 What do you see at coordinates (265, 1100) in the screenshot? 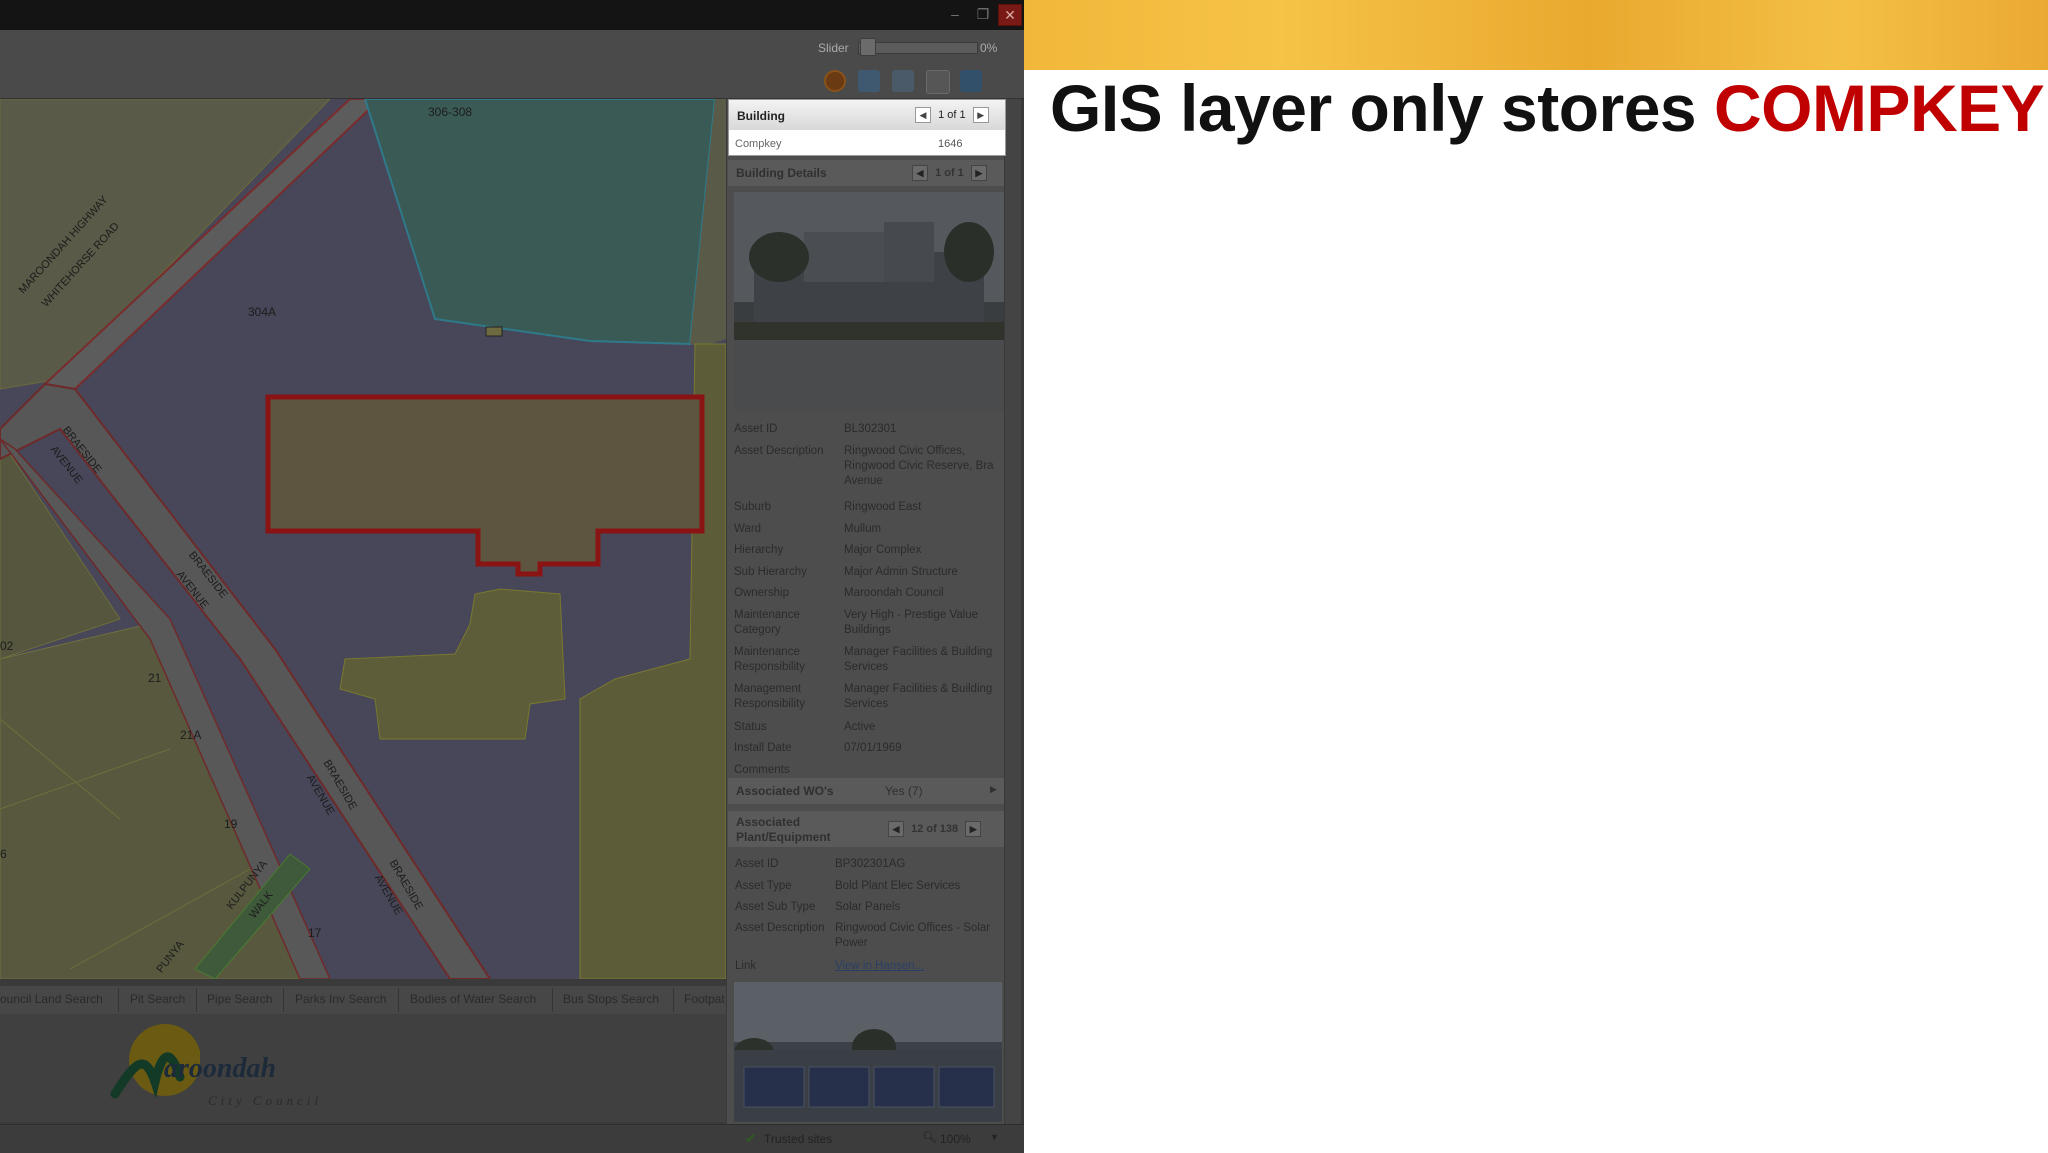
I see `logo-subtitle: City Council` at bounding box center [265, 1100].